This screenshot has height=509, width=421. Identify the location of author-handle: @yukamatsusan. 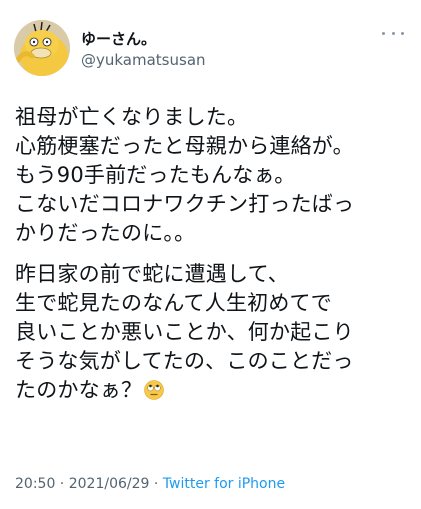
(143, 60).